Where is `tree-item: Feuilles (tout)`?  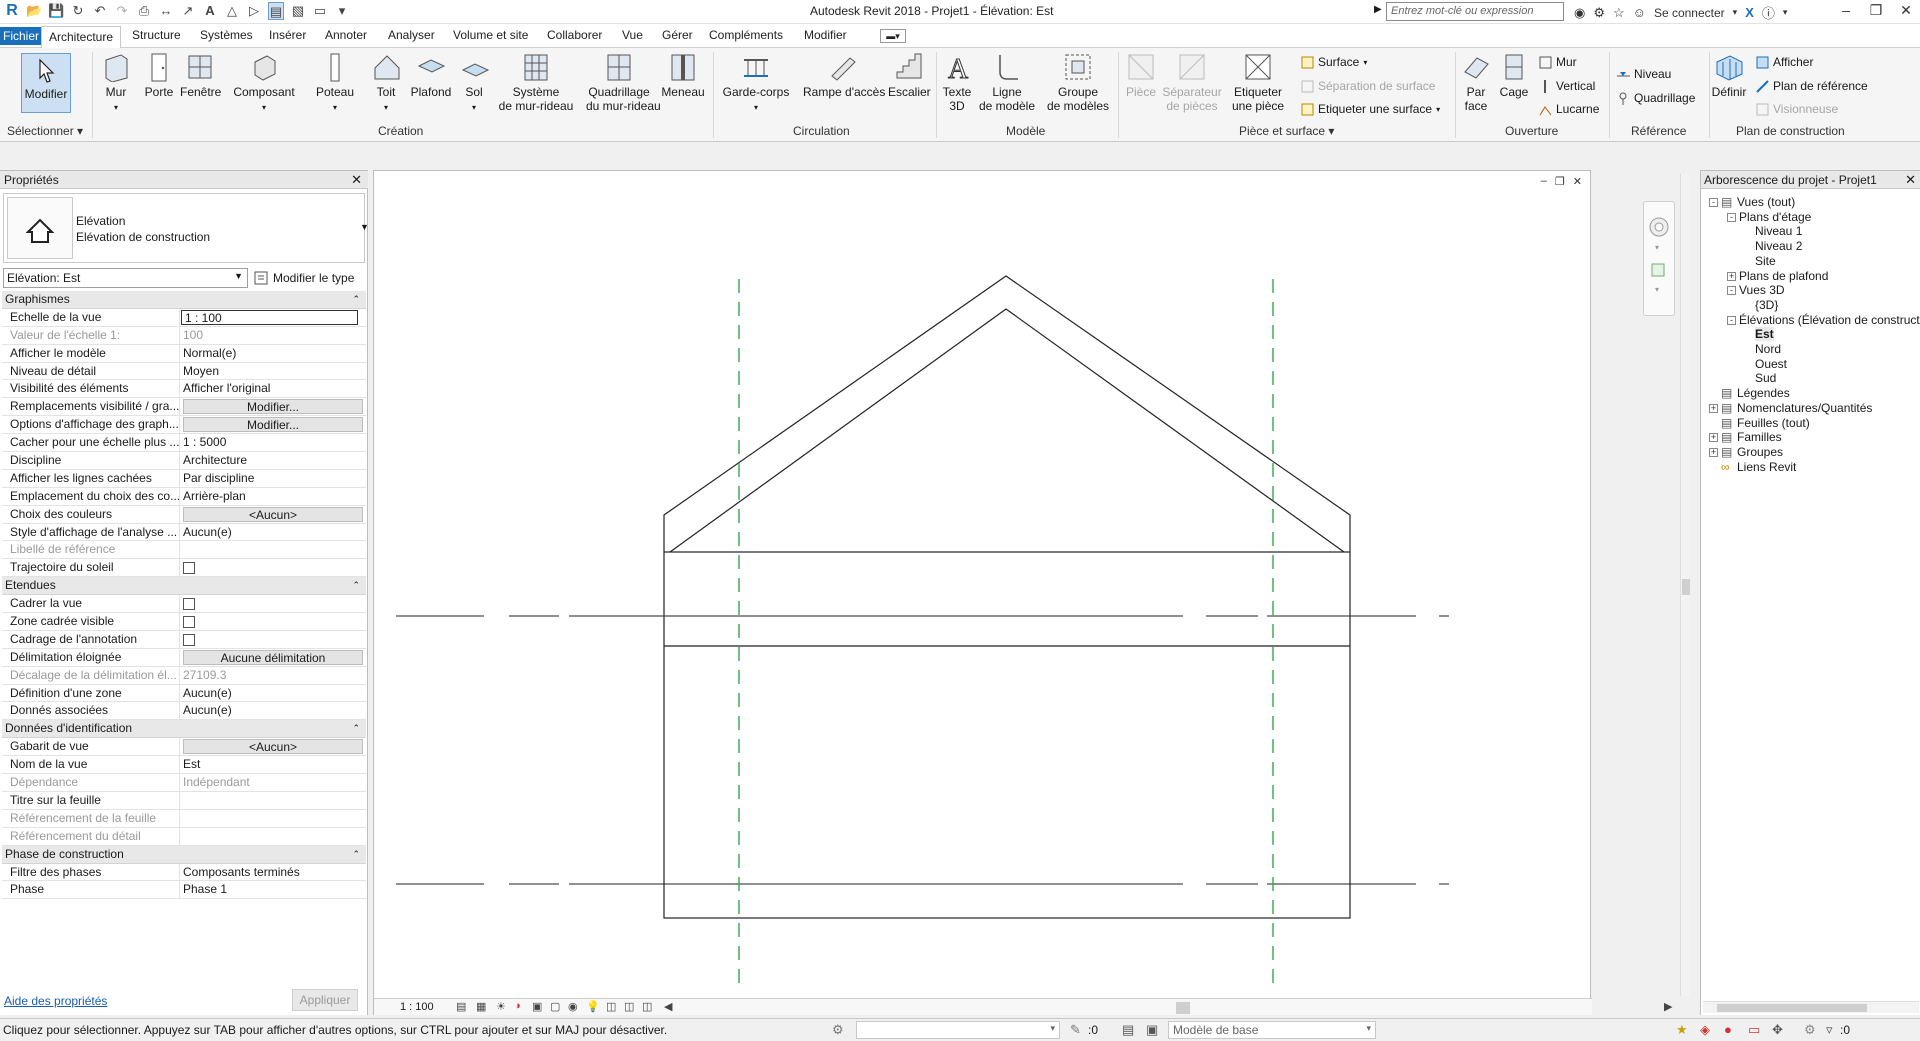 tree-item: Feuilles (tout) is located at coordinates (1773, 423).